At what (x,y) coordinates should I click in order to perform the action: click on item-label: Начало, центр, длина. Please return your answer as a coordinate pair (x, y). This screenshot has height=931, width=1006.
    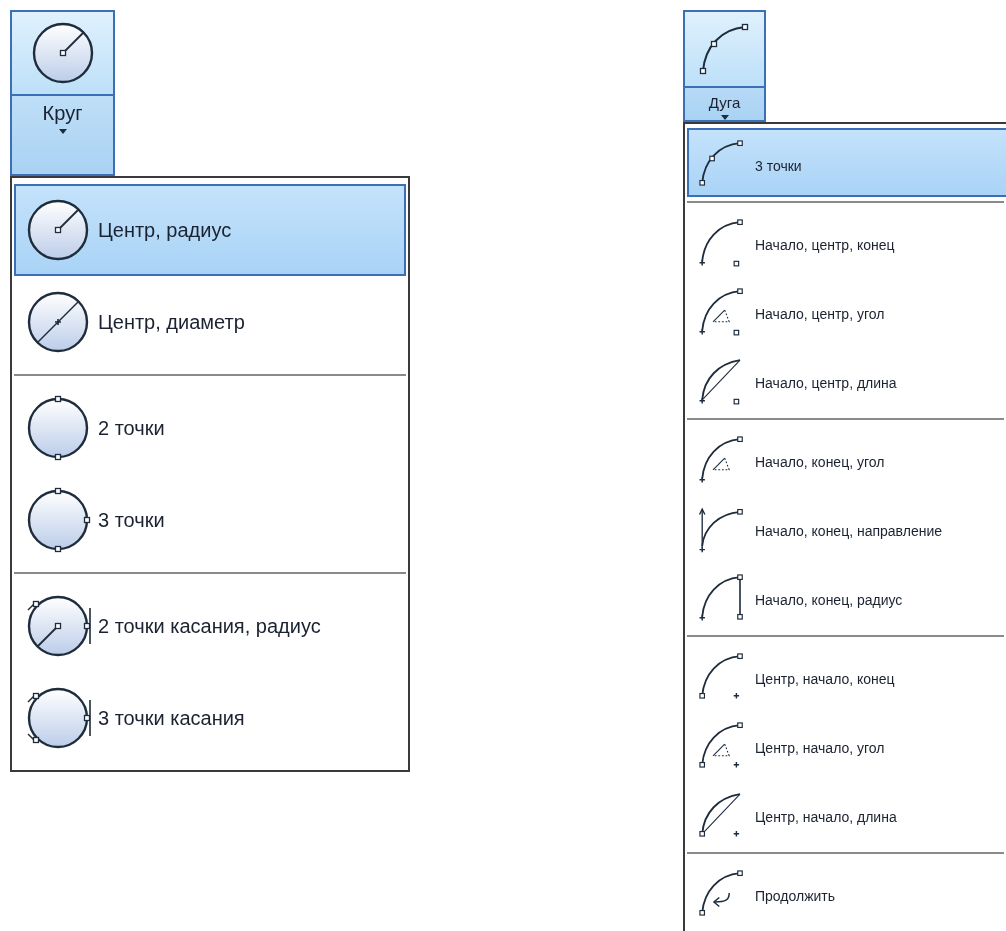
    Looking at the image, I should click on (826, 382).